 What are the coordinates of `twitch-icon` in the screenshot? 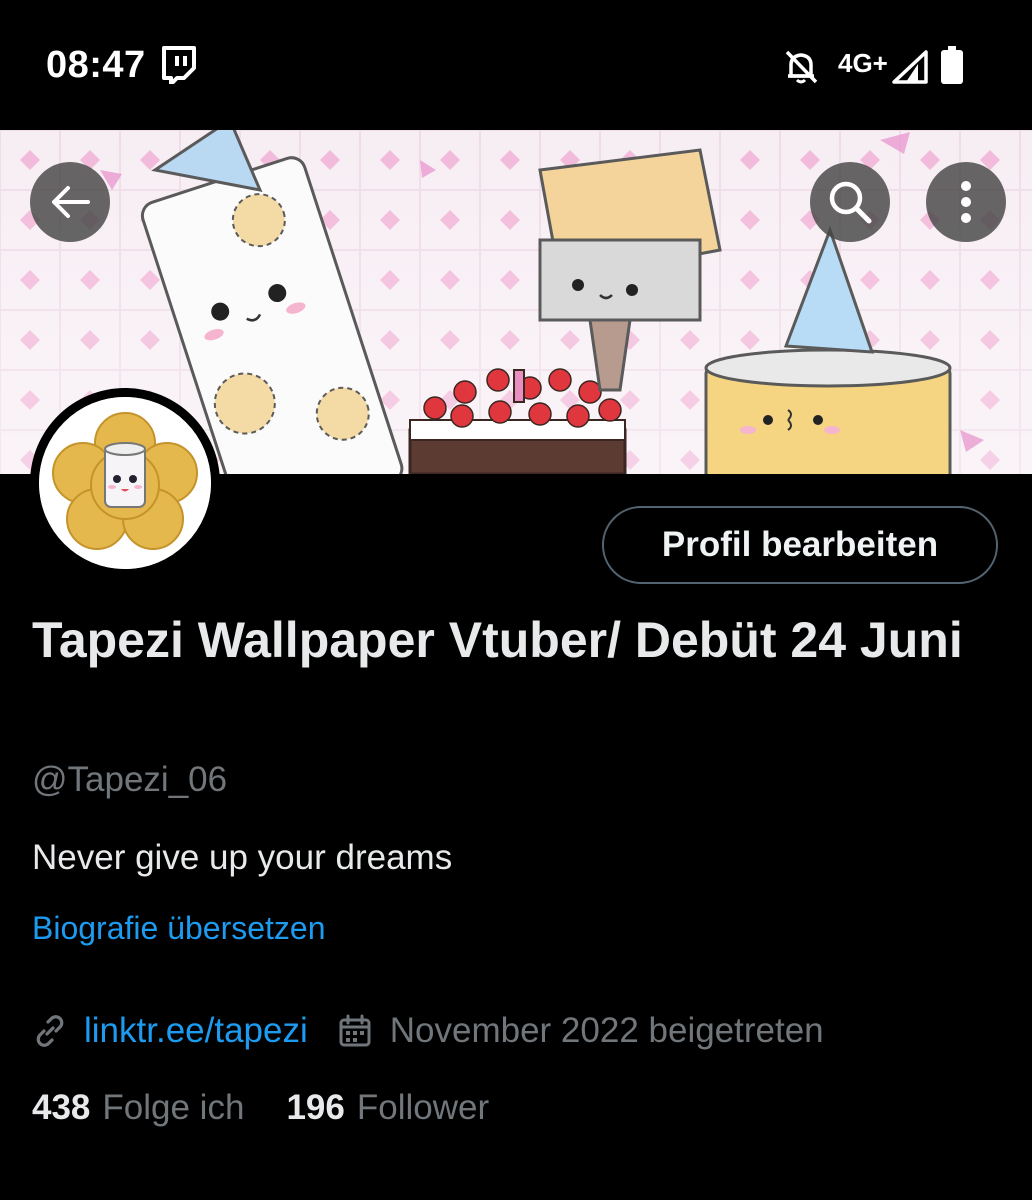 It's located at (179, 65).